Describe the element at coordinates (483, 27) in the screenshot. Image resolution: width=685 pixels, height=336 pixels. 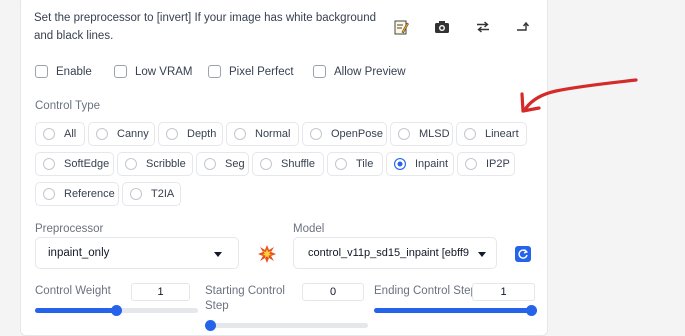
I see `swap-icon` at that location.